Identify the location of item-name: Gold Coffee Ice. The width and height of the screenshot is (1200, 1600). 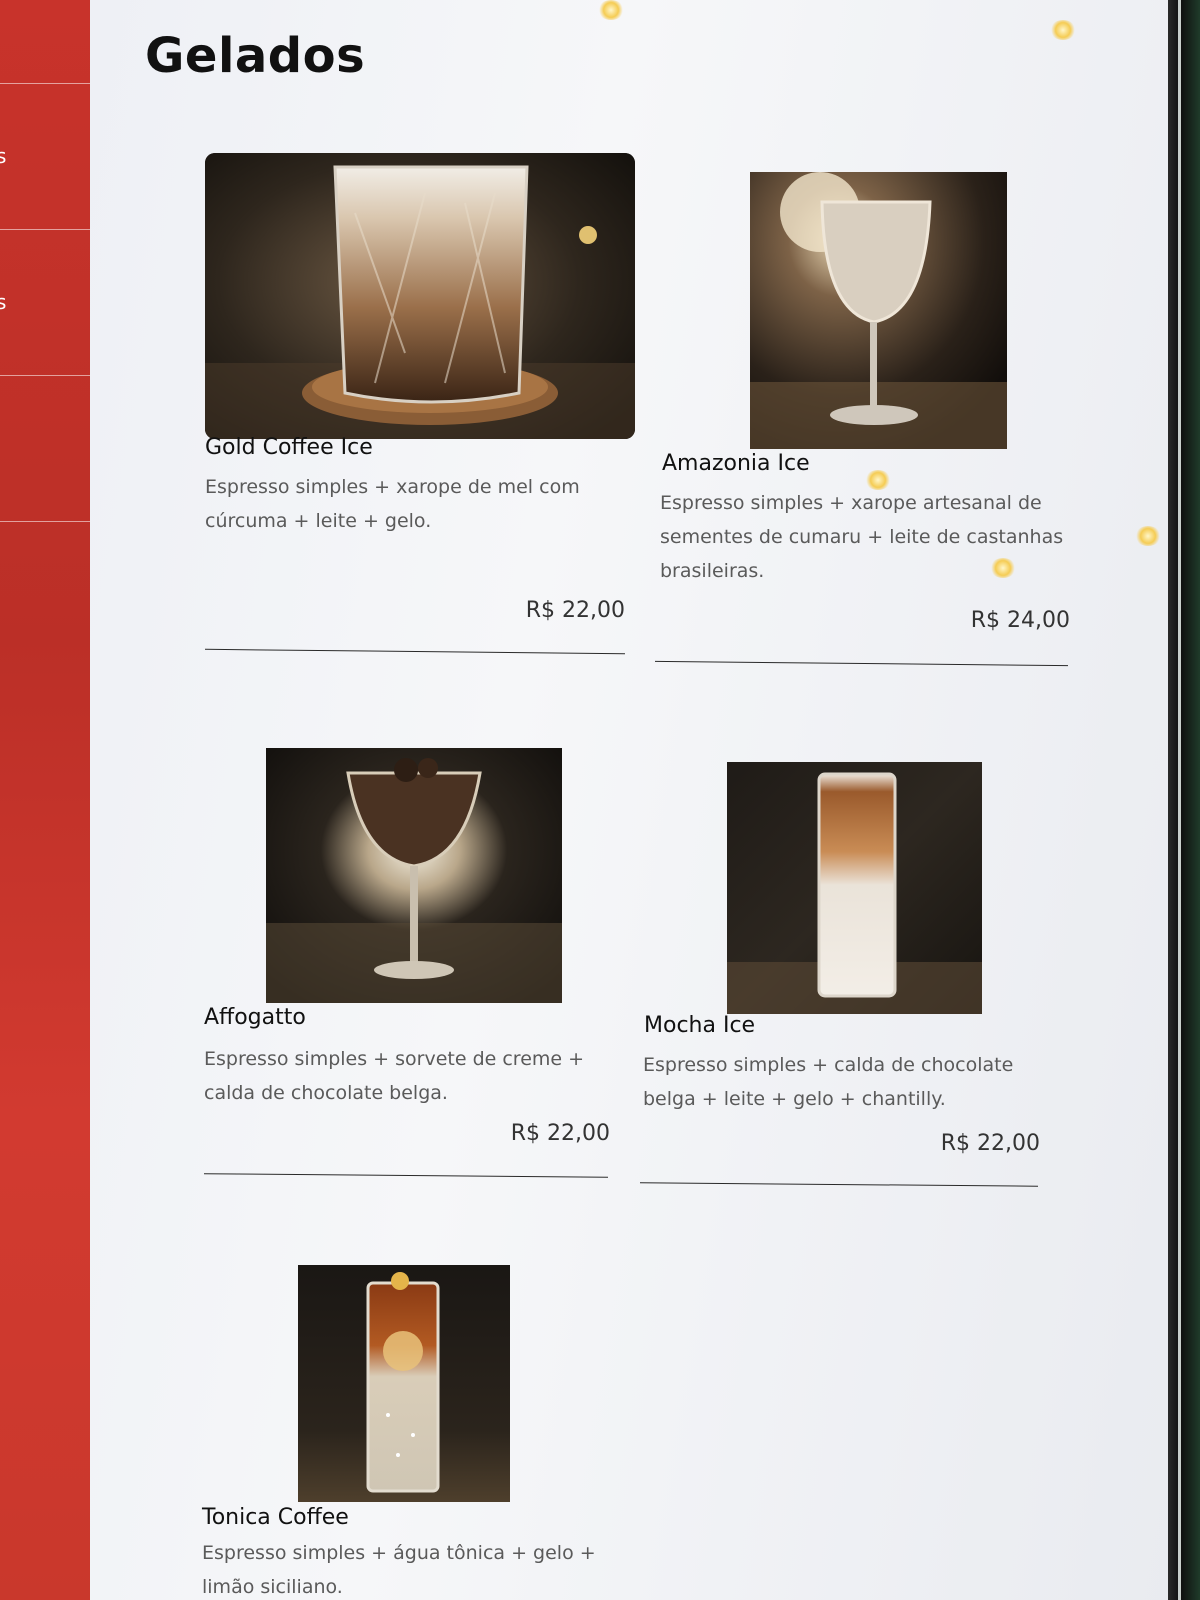
(289, 447).